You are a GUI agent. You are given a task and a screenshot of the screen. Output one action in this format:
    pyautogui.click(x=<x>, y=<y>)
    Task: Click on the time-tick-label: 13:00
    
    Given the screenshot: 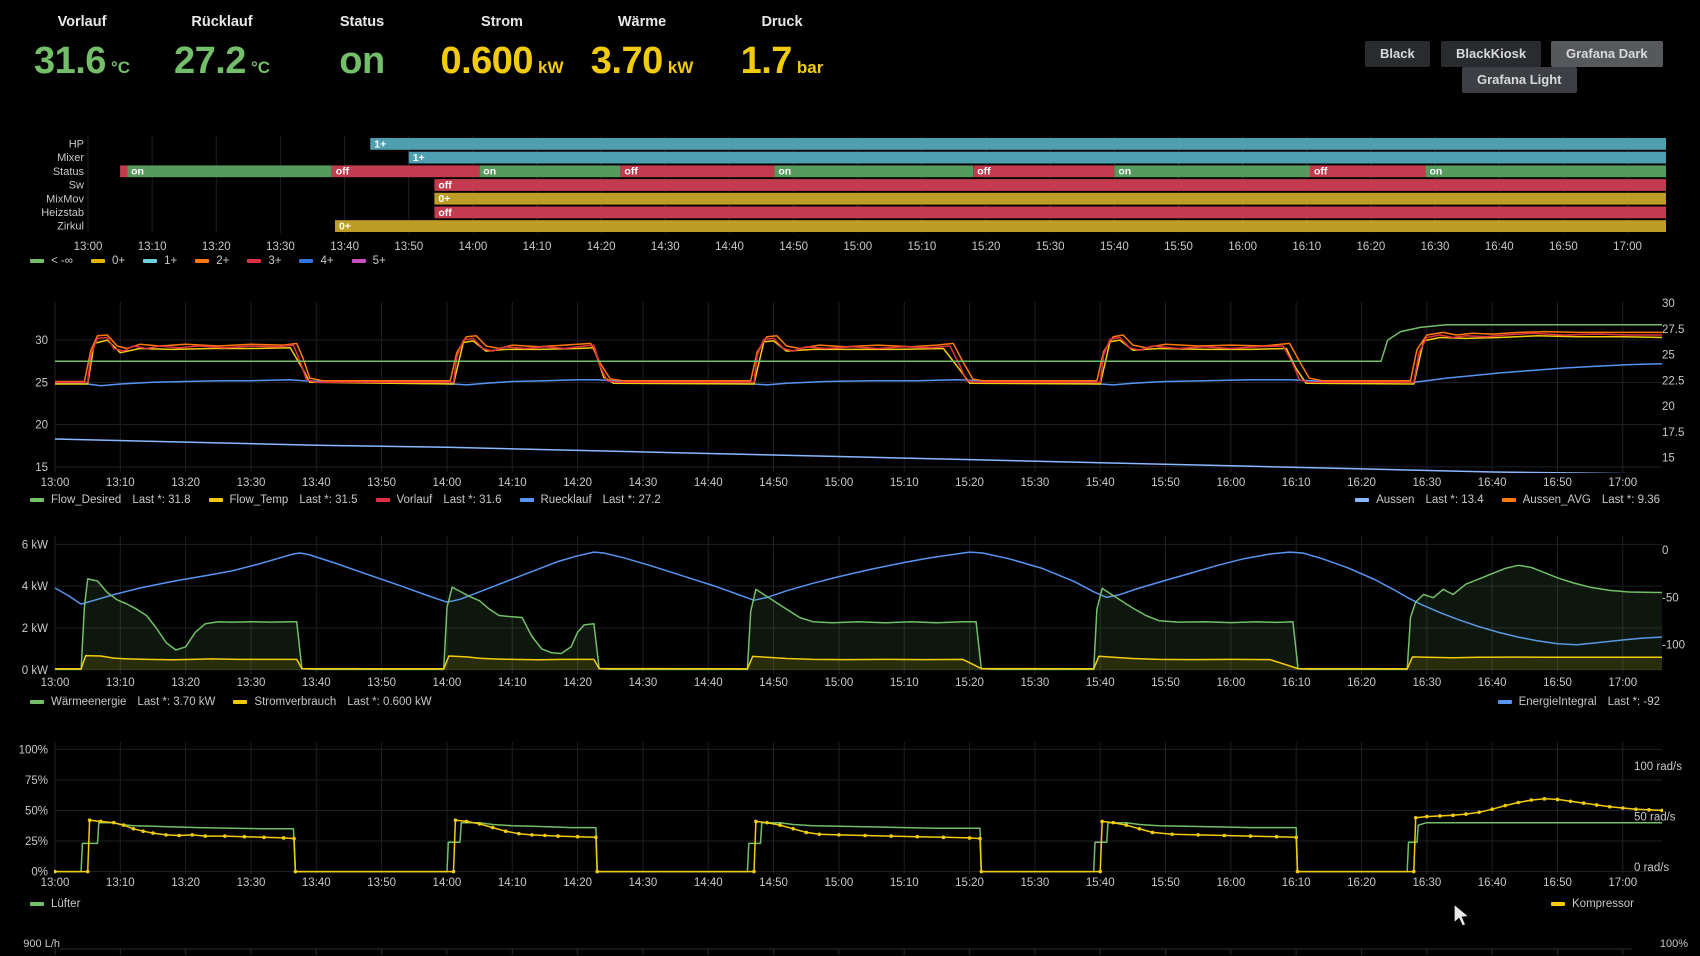 What is the action you would take?
    pyautogui.click(x=55, y=883)
    